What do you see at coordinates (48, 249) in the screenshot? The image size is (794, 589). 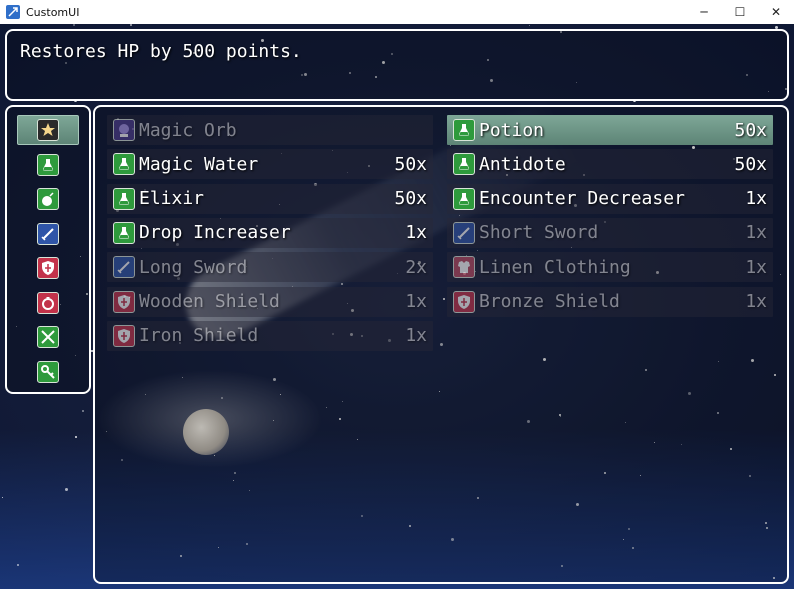 I see `category-window` at bounding box center [48, 249].